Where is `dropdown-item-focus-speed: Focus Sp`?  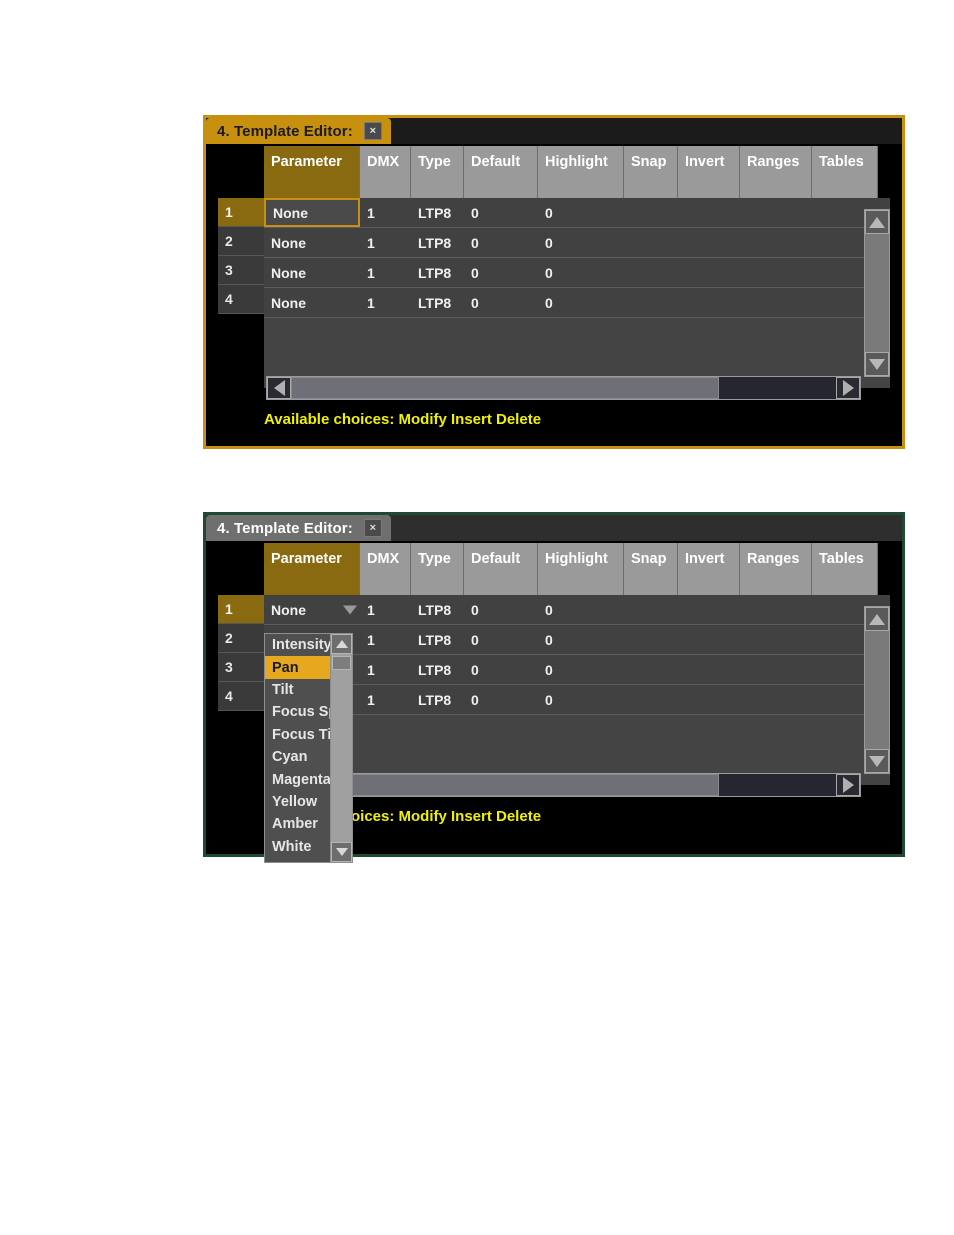 dropdown-item-focus-speed: Focus Sp is located at coordinates (297, 712).